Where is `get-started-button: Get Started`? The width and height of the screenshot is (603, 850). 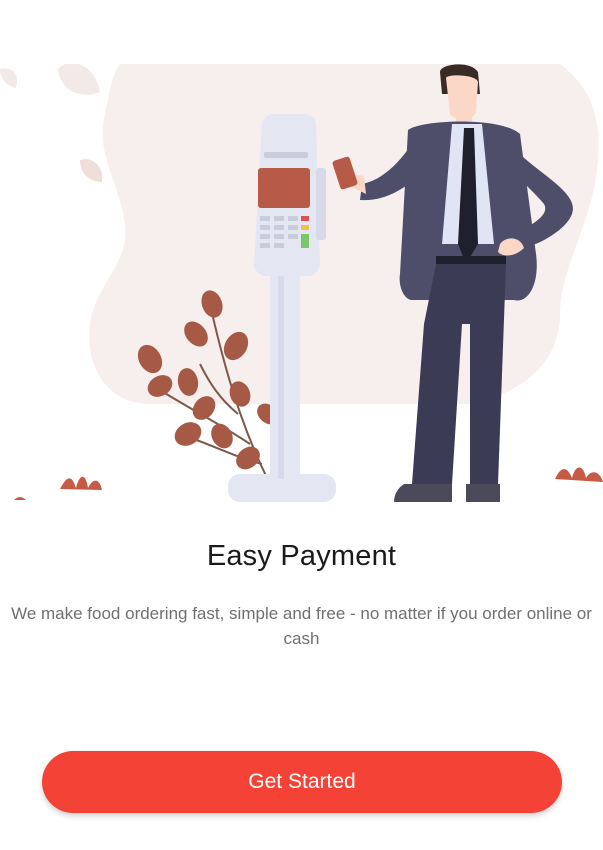 get-started-button: Get Started is located at coordinates (302, 782).